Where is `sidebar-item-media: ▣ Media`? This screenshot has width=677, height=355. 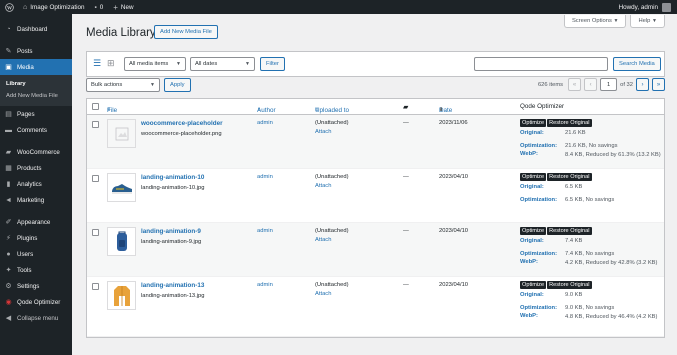 sidebar-item-media: ▣ Media is located at coordinates (36, 67).